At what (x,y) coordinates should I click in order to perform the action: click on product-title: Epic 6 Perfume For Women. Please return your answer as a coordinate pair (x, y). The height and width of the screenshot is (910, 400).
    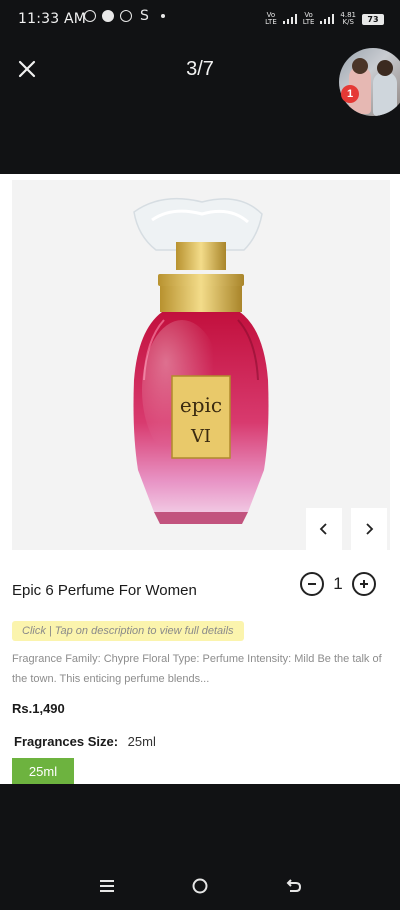
    Looking at the image, I should click on (104, 590).